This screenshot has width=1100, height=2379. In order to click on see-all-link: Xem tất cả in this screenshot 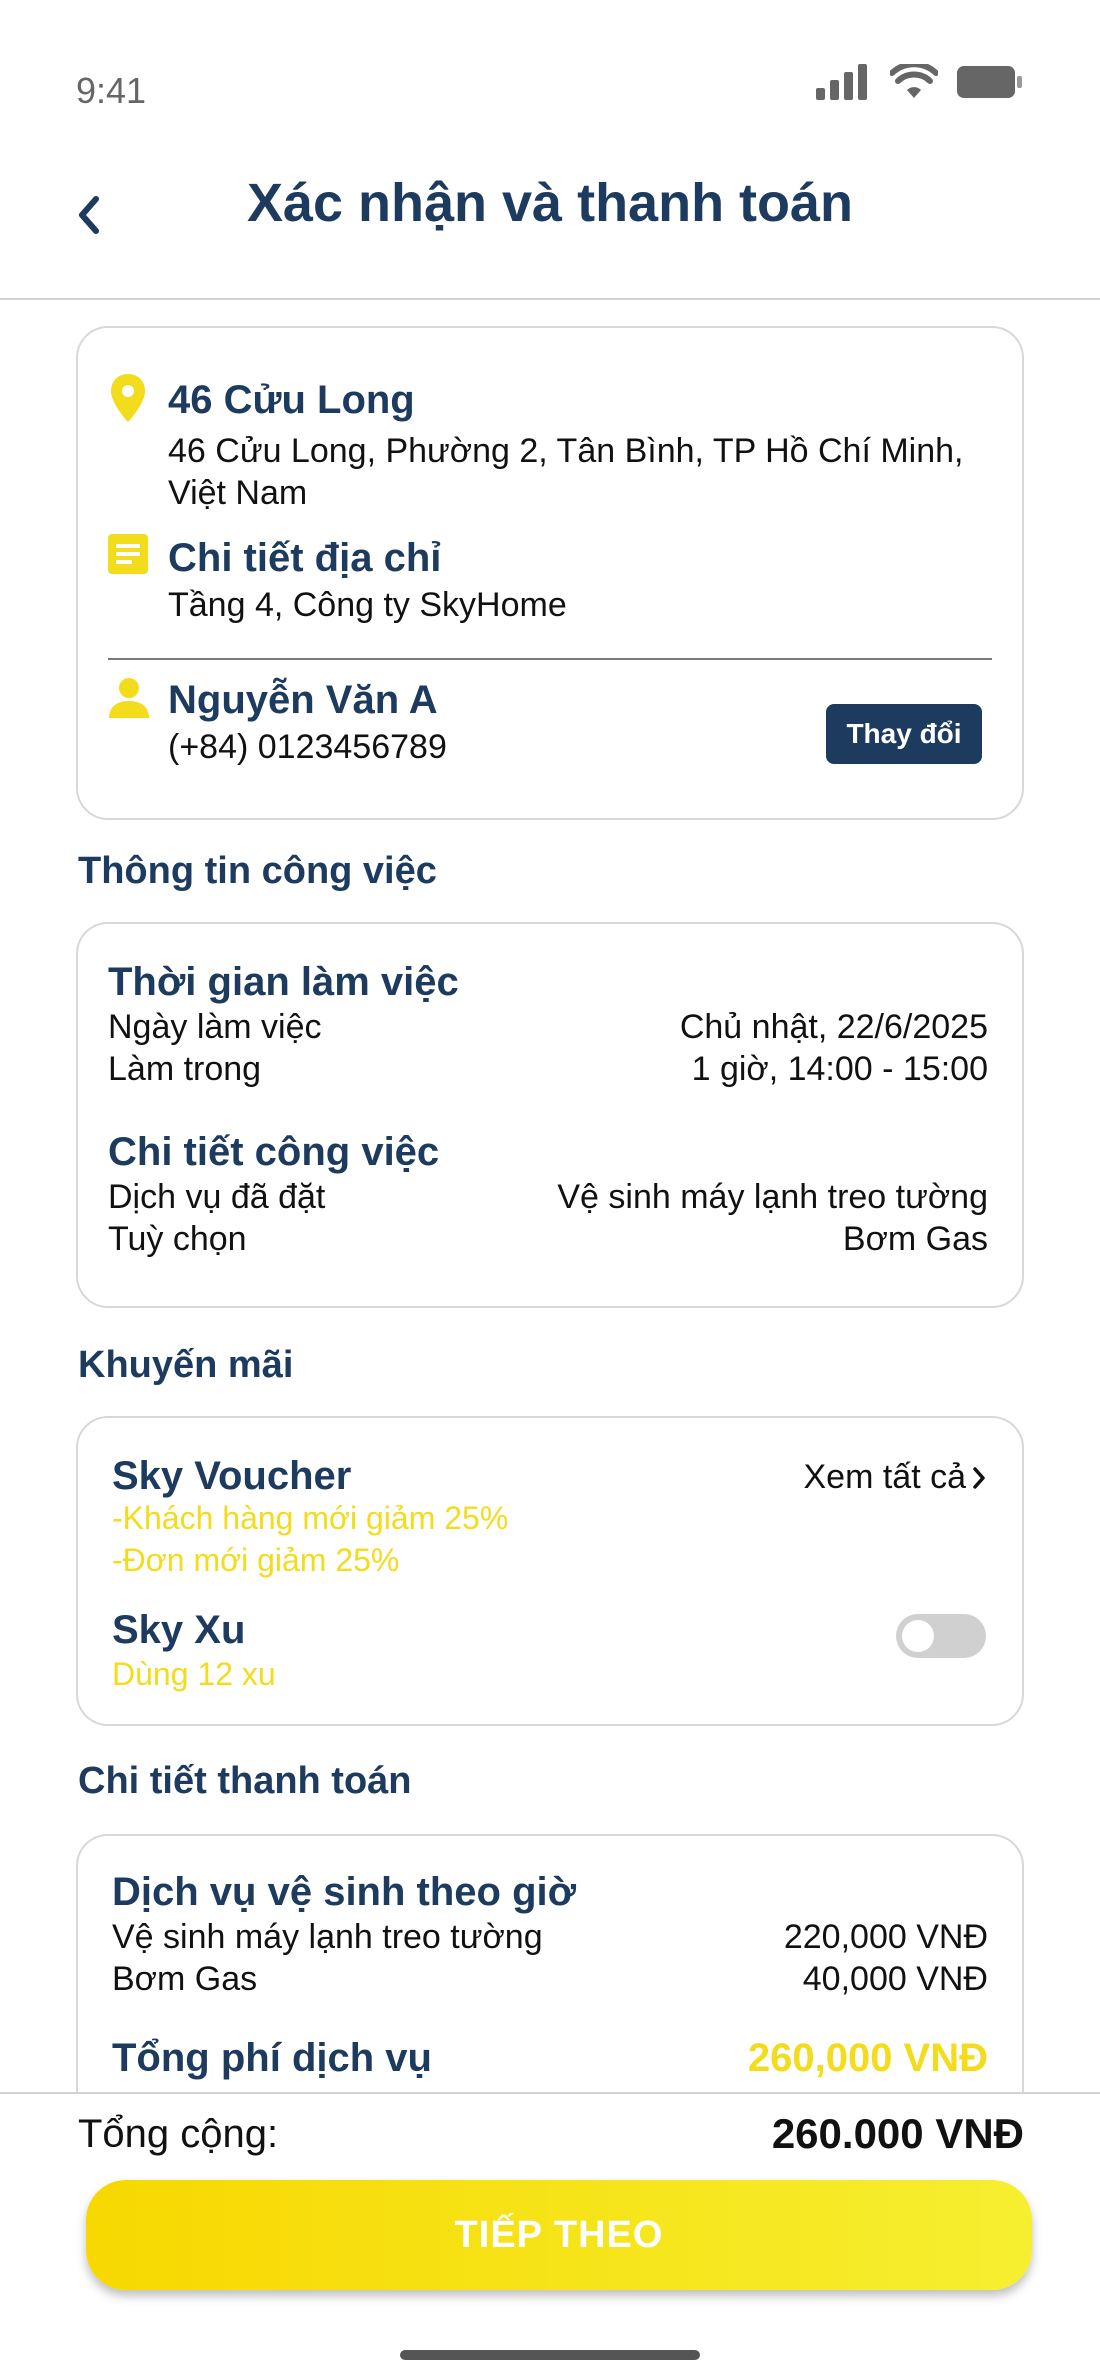, I will do `click(894, 1477)`.